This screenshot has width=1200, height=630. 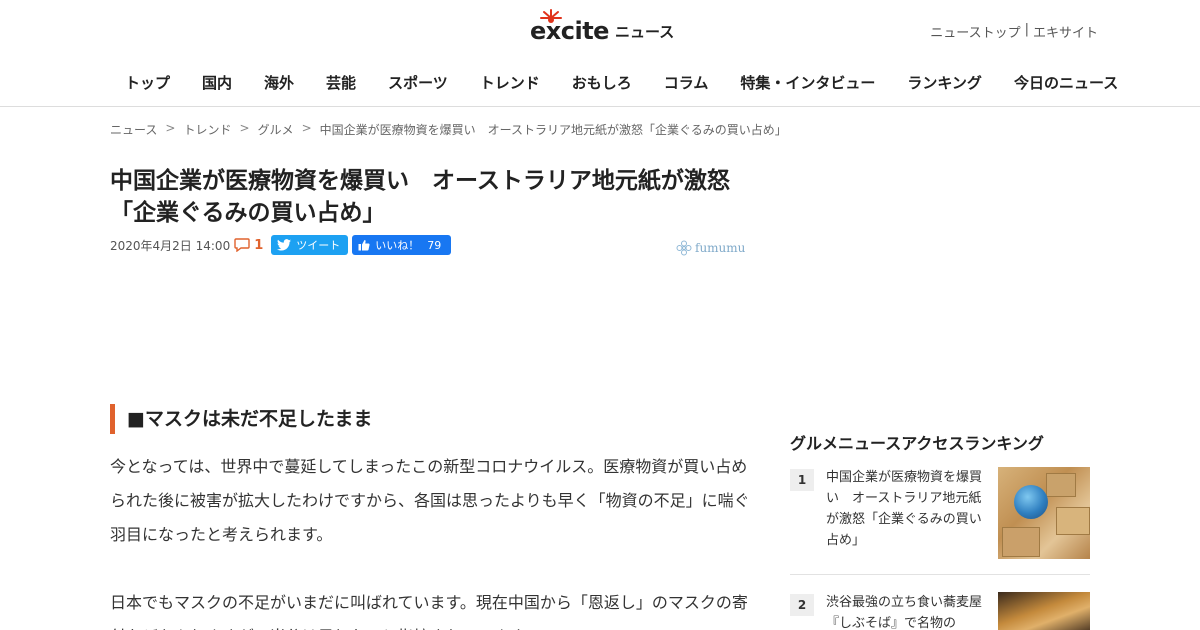 I want to click on comment-count: 1, so click(x=259, y=245).